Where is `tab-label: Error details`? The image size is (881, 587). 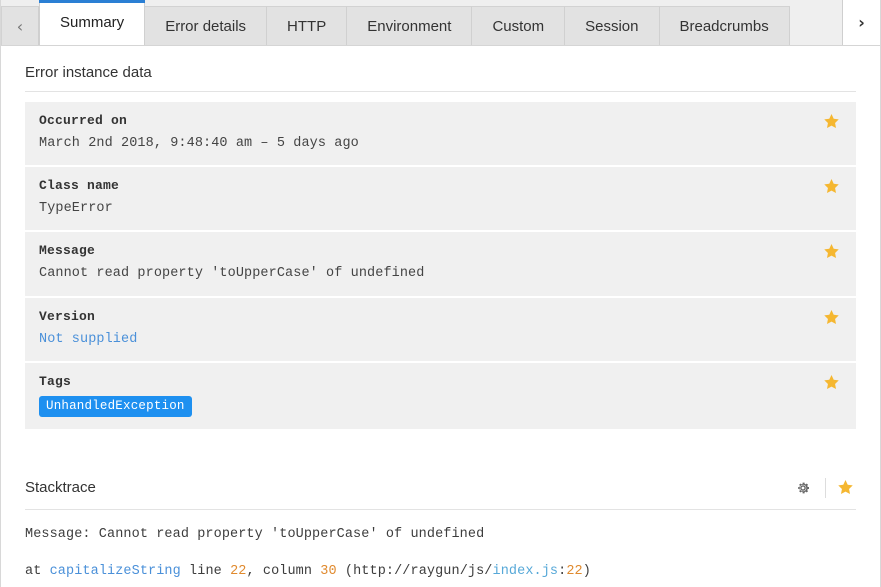
tab-label: Error details is located at coordinates (206, 26).